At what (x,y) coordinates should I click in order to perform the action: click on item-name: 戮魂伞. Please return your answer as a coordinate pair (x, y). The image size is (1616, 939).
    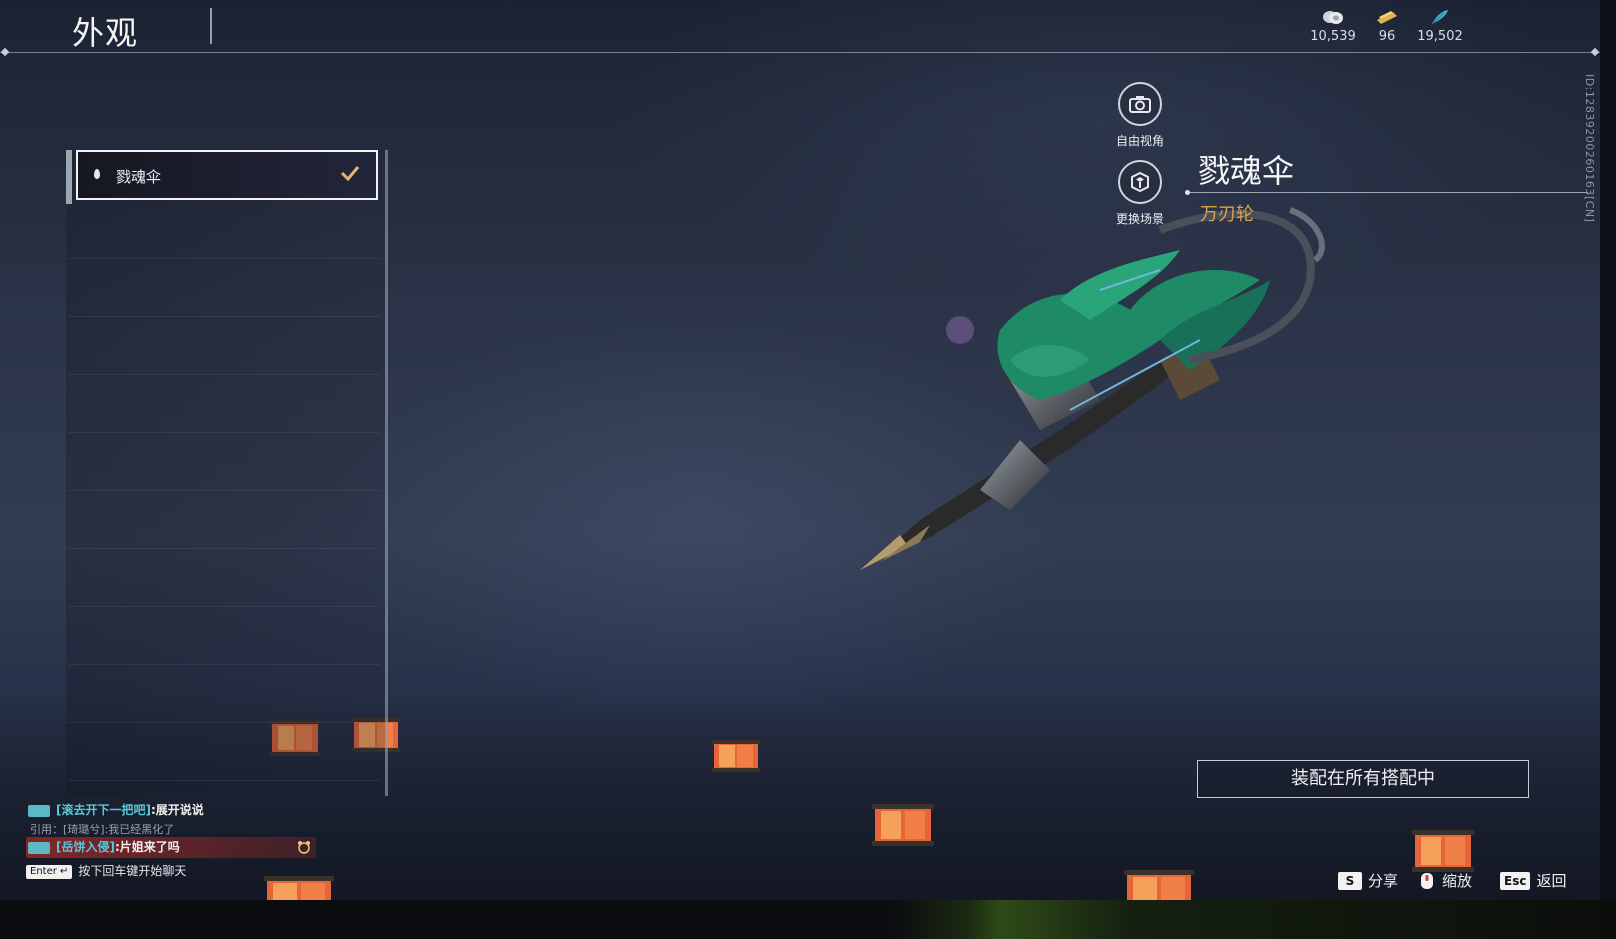
    Looking at the image, I should click on (1246, 171).